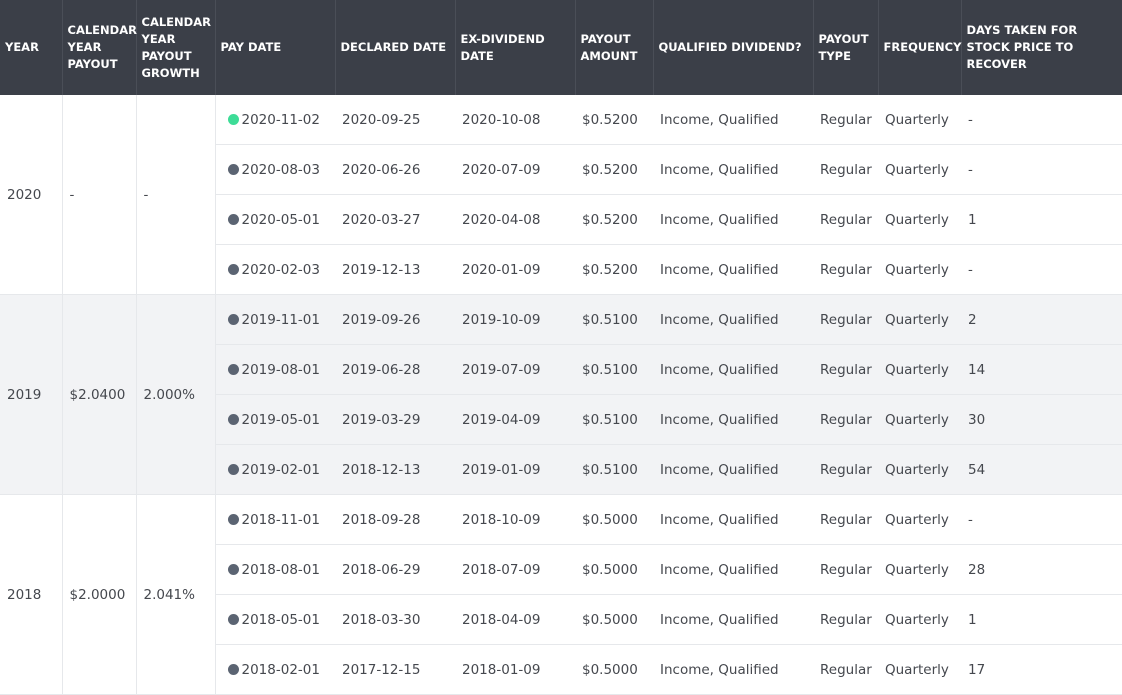 The height and width of the screenshot is (695, 1122). I want to click on header-calendar-year-payout: CALENDAR YEAR PAYOUT, so click(99, 47).